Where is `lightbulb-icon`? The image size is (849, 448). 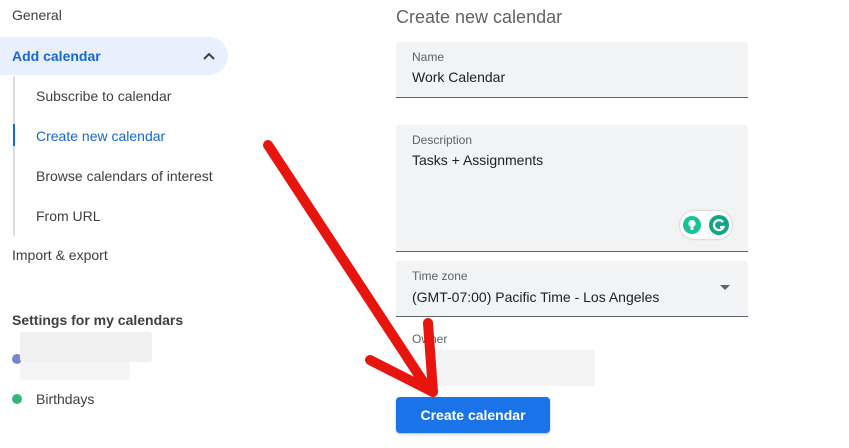 lightbulb-icon is located at coordinates (692, 225).